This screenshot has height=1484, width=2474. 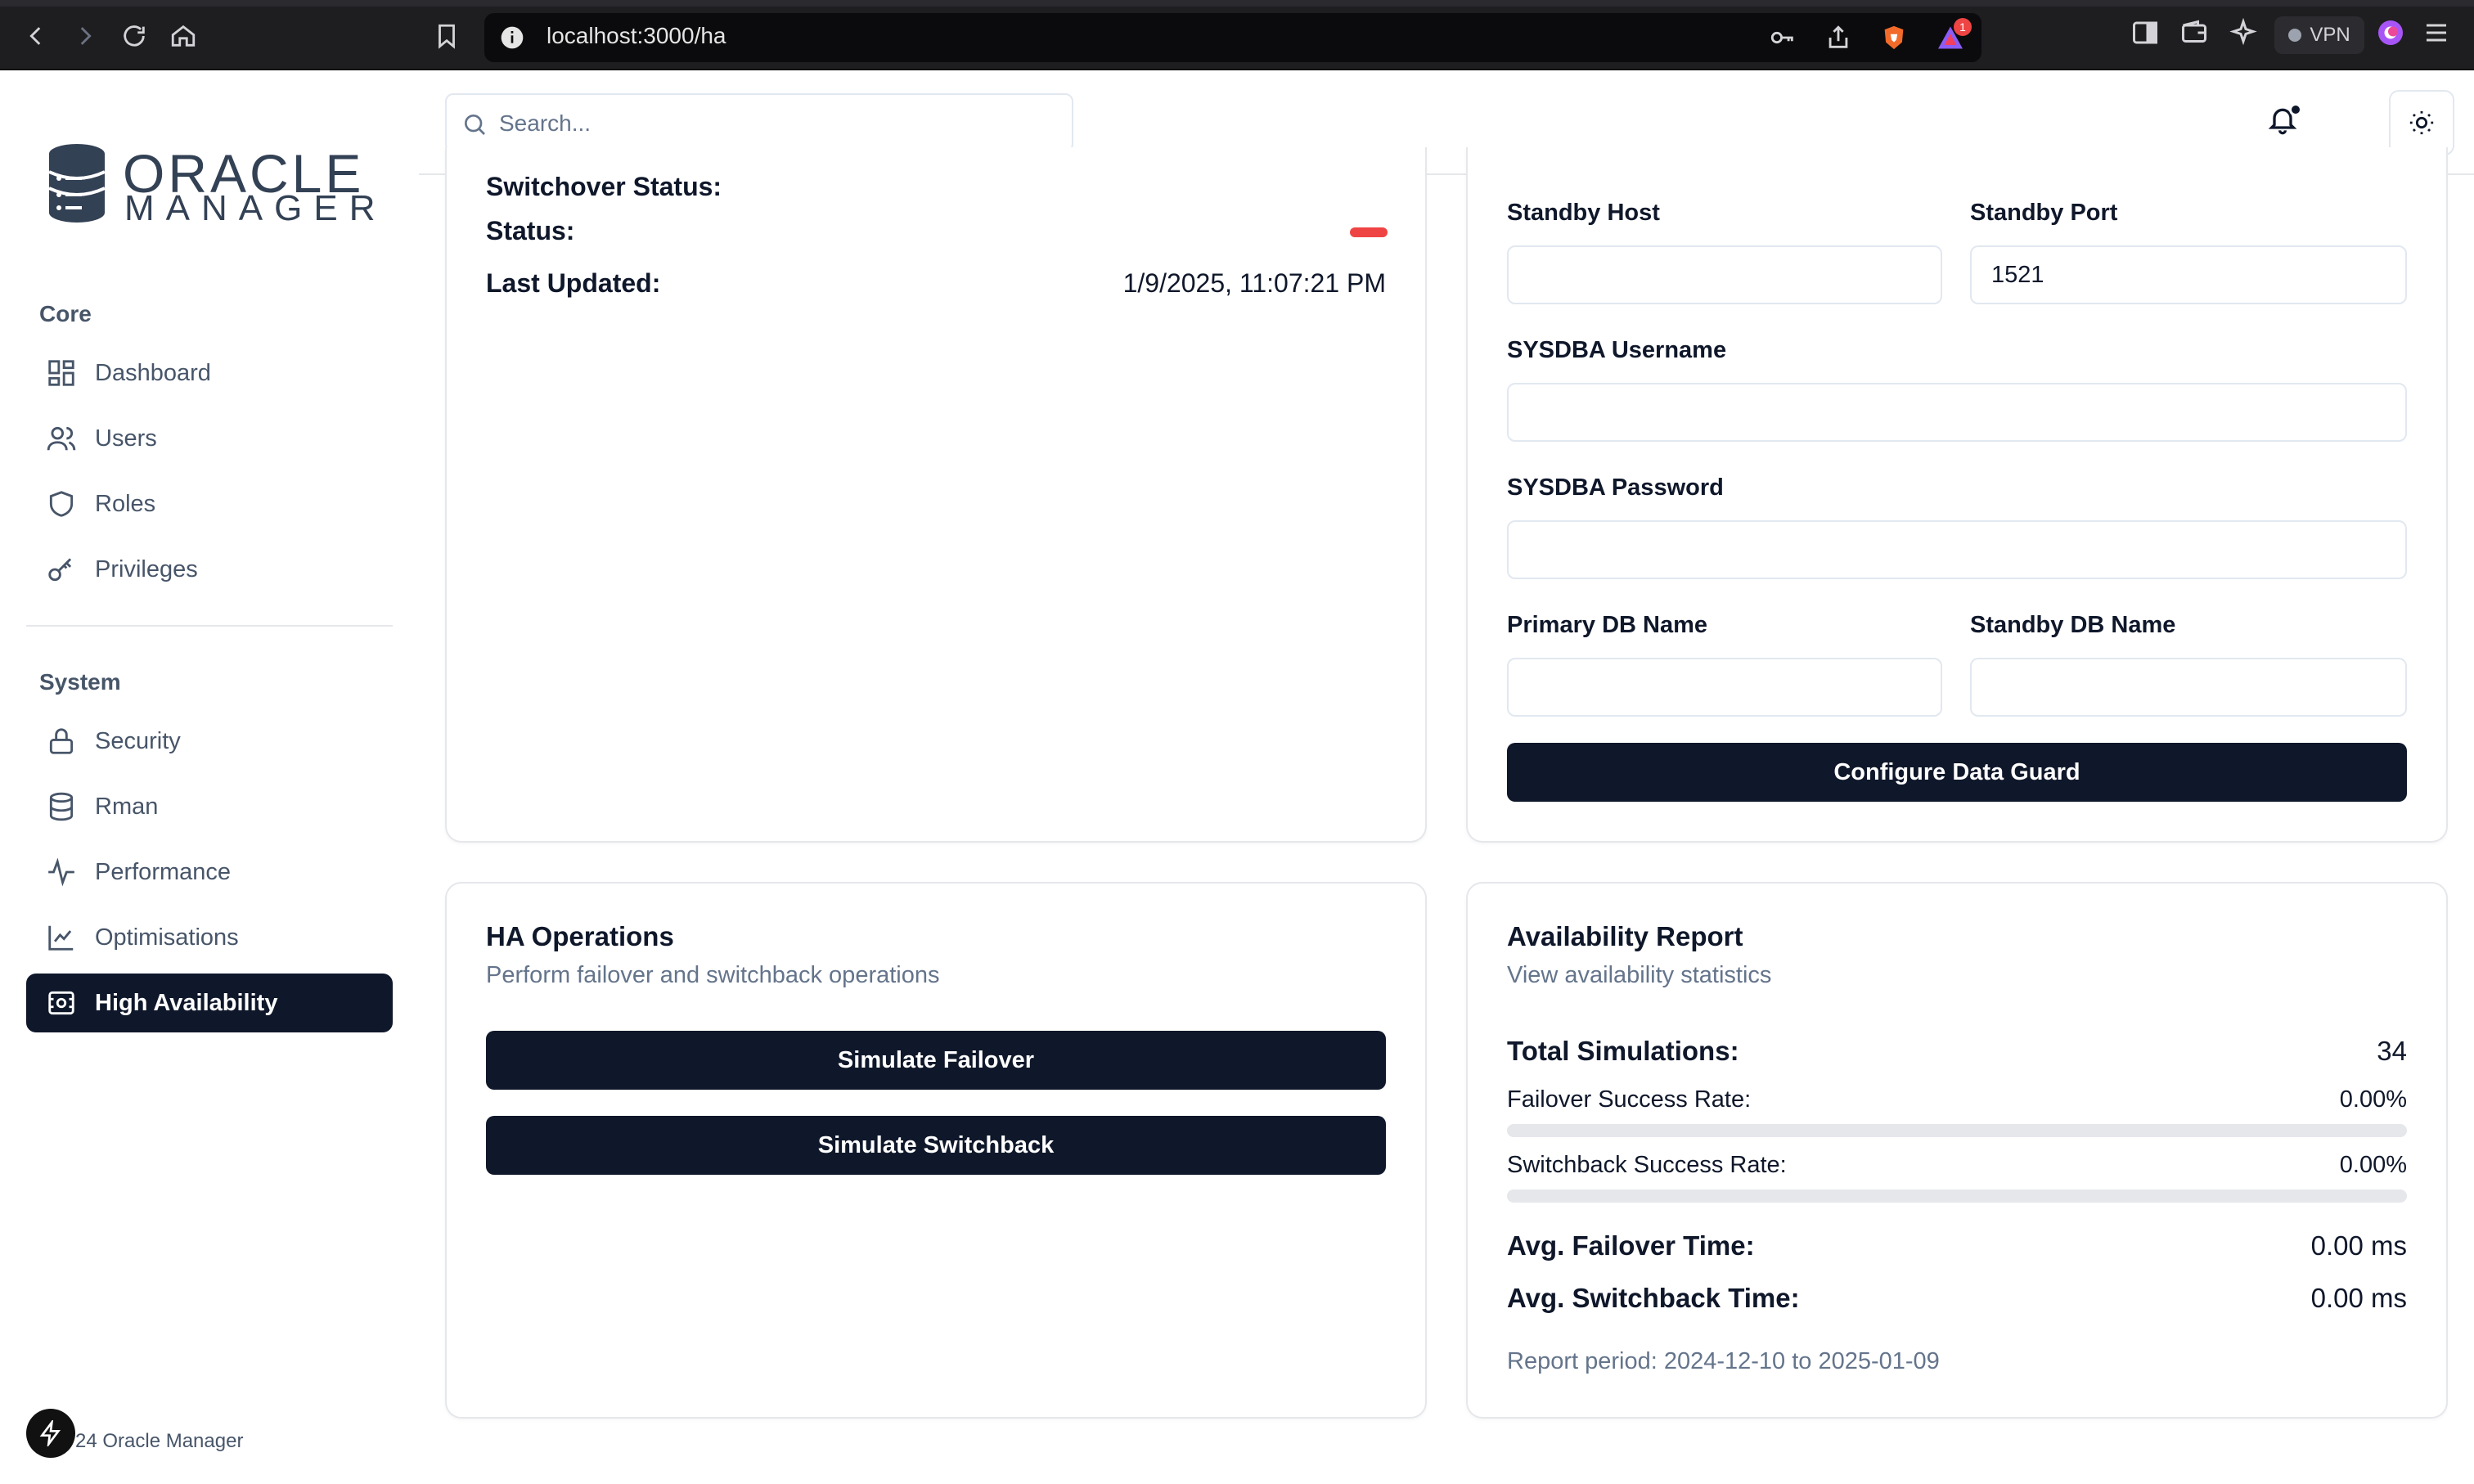 What do you see at coordinates (85, 36) in the screenshot?
I see `forward-icon` at bounding box center [85, 36].